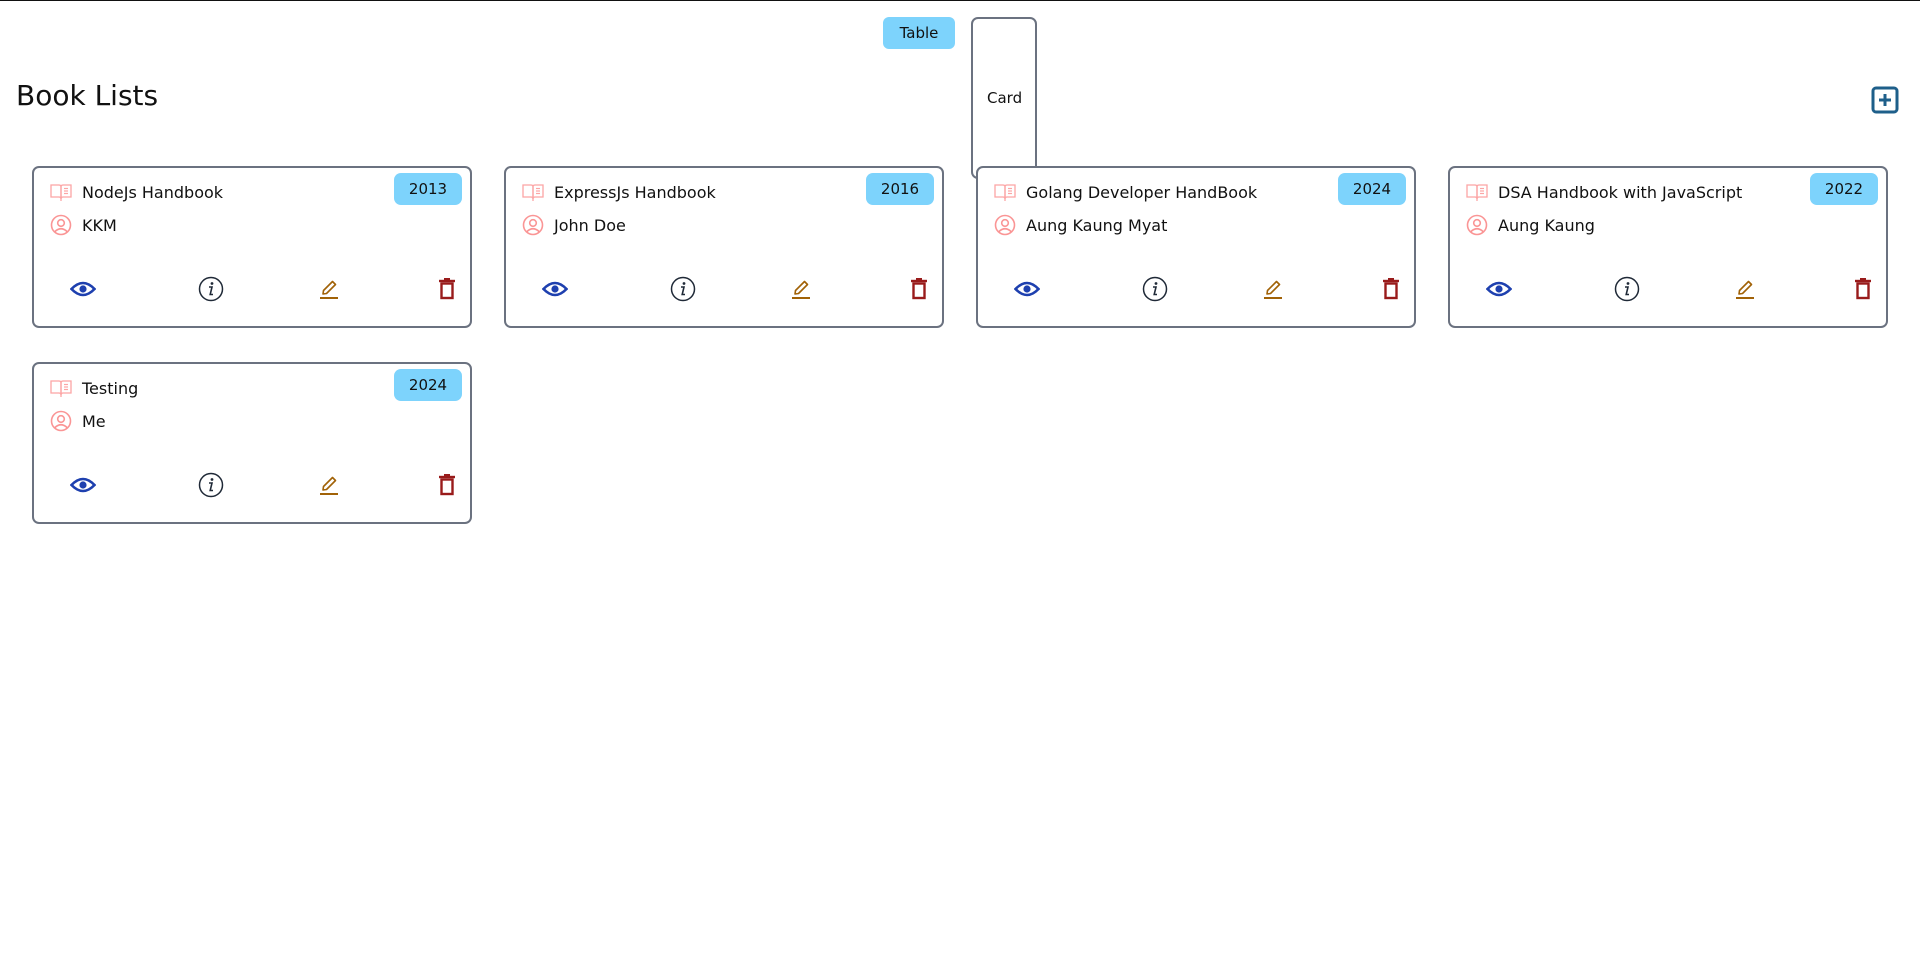  I want to click on book-card: 2016 ExpressJs Handbook John Doe, so click(724, 247).